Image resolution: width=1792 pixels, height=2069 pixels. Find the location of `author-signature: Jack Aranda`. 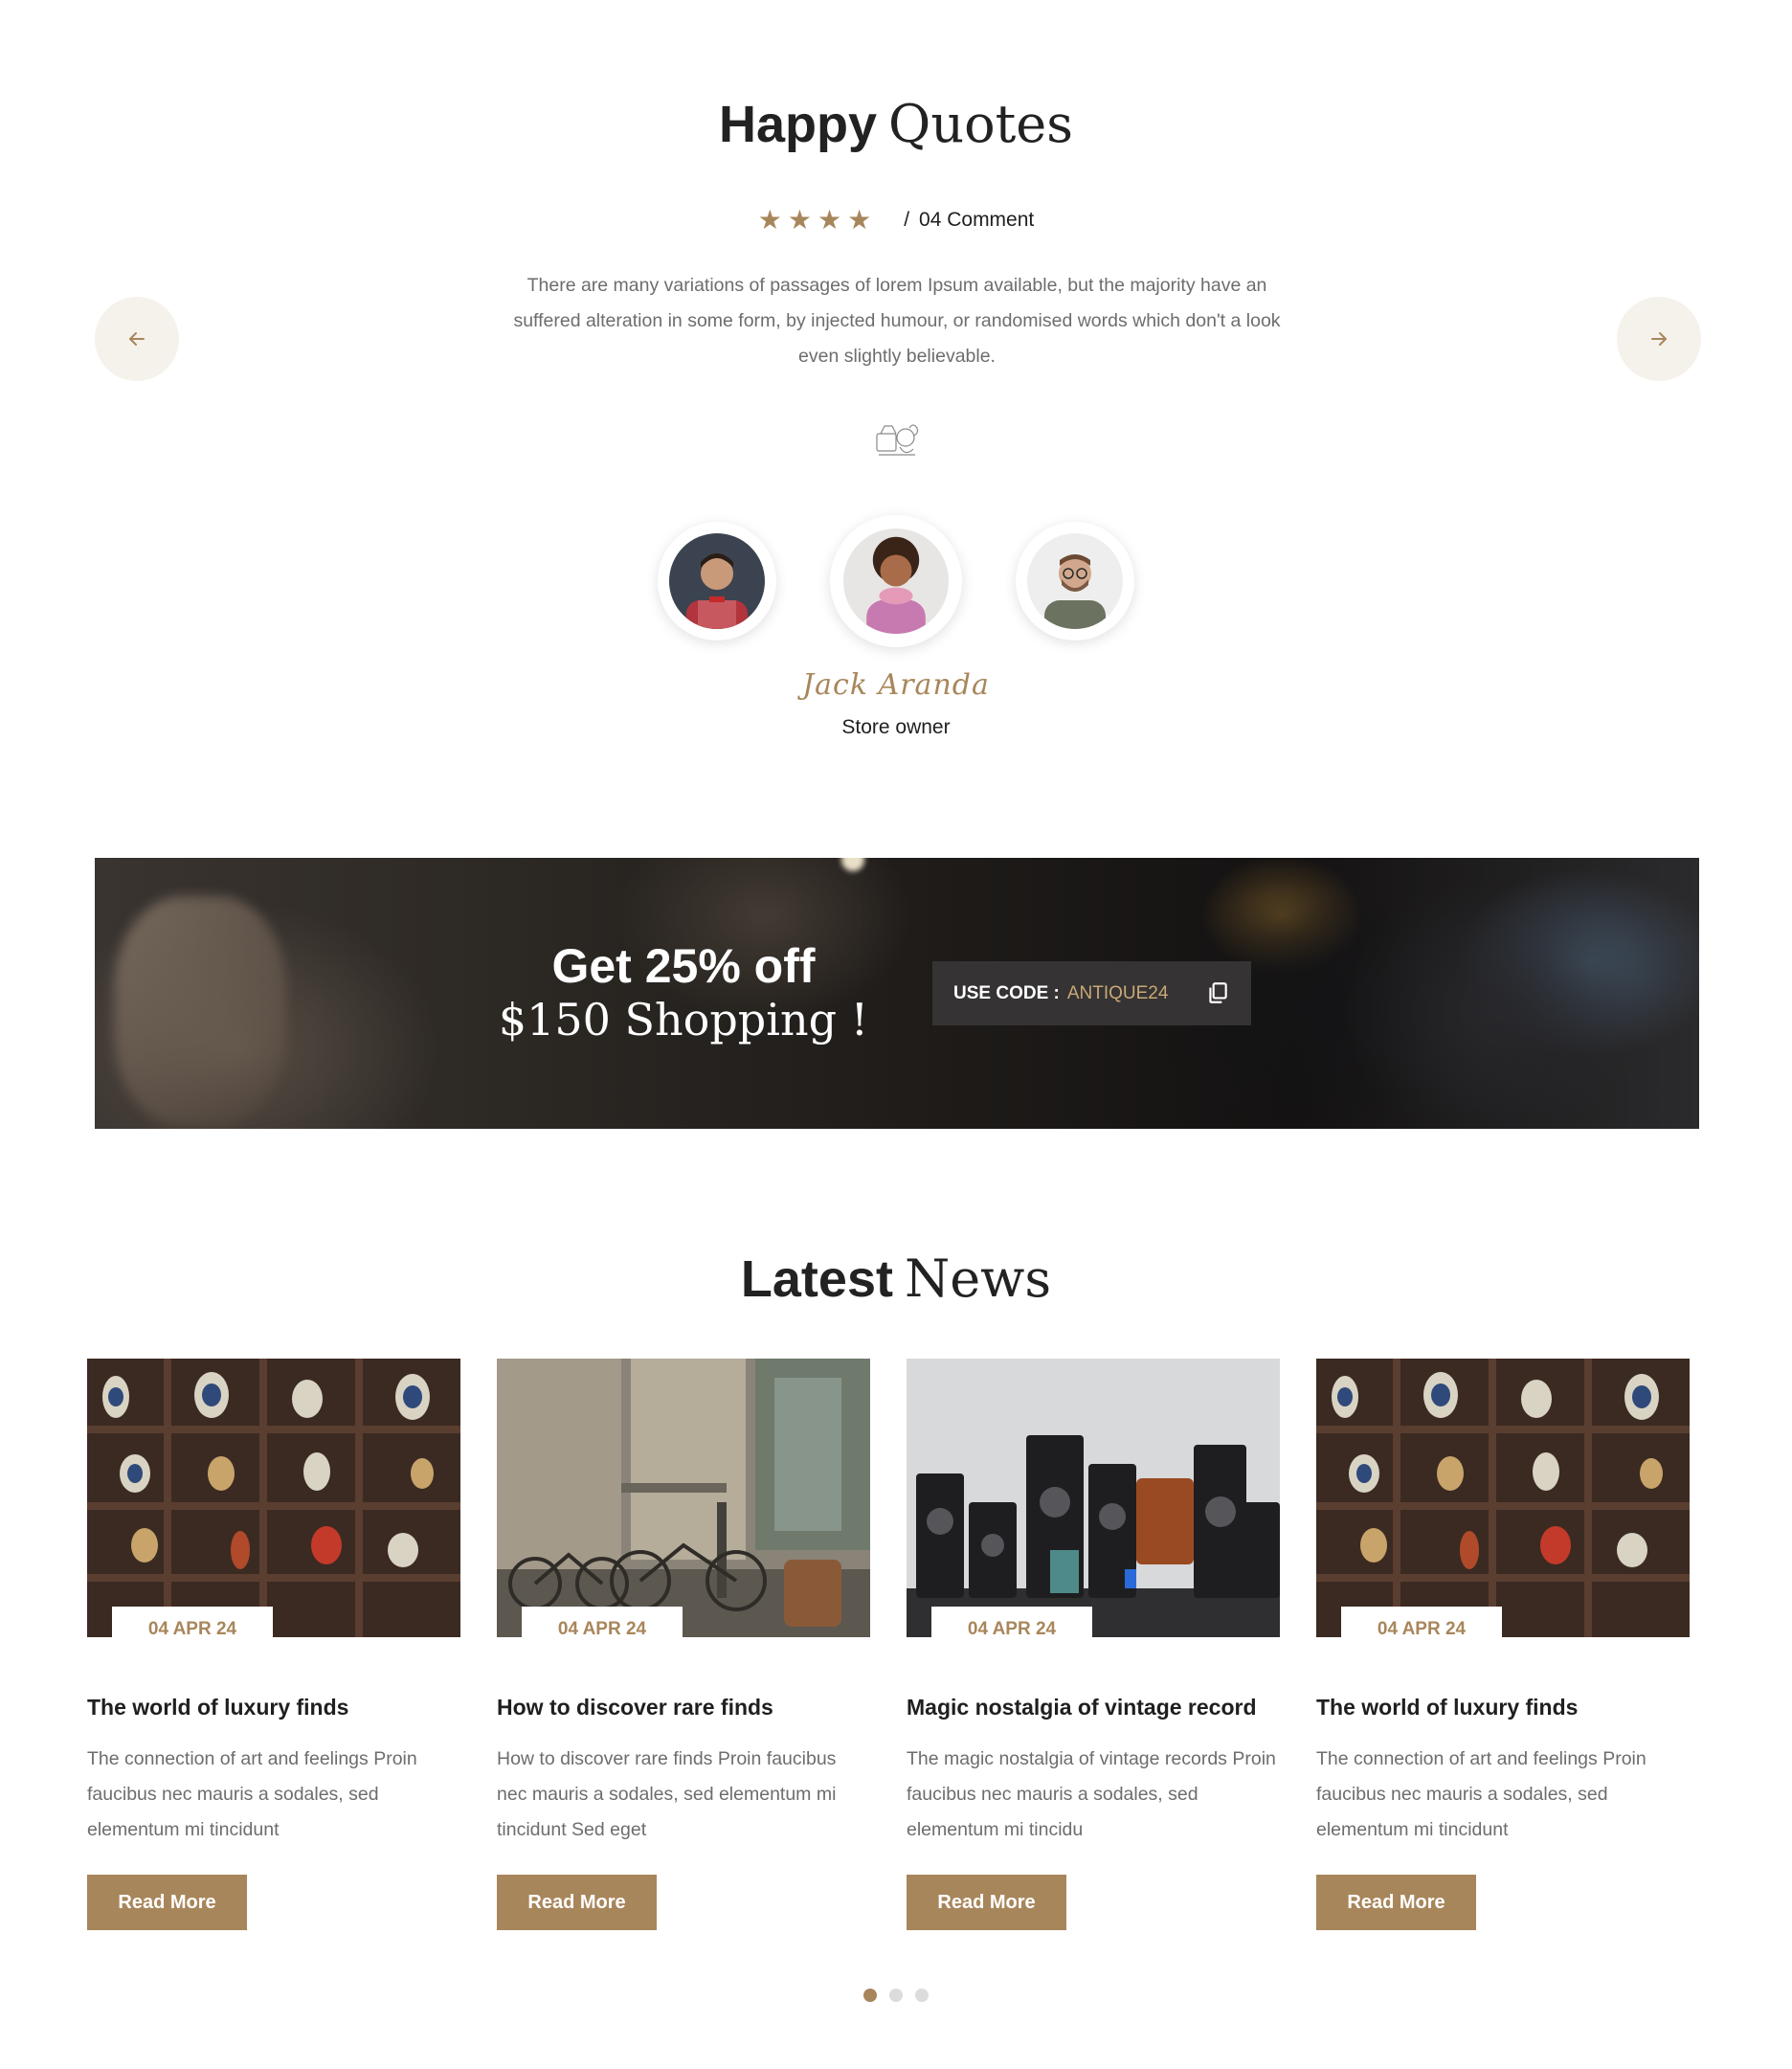

author-signature: Jack Aranda is located at coordinates (896, 685).